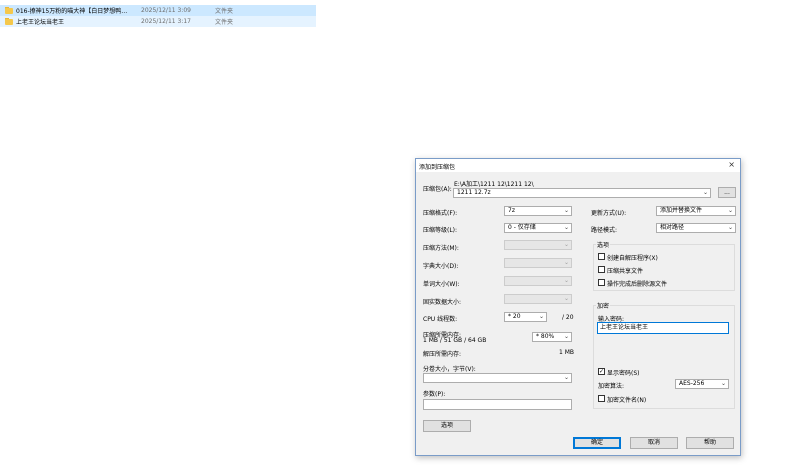 This screenshot has height=476, width=800. What do you see at coordinates (545, 336) in the screenshot?
I see `mem-percent-value: * 80%` at bounding box center [545, 336].